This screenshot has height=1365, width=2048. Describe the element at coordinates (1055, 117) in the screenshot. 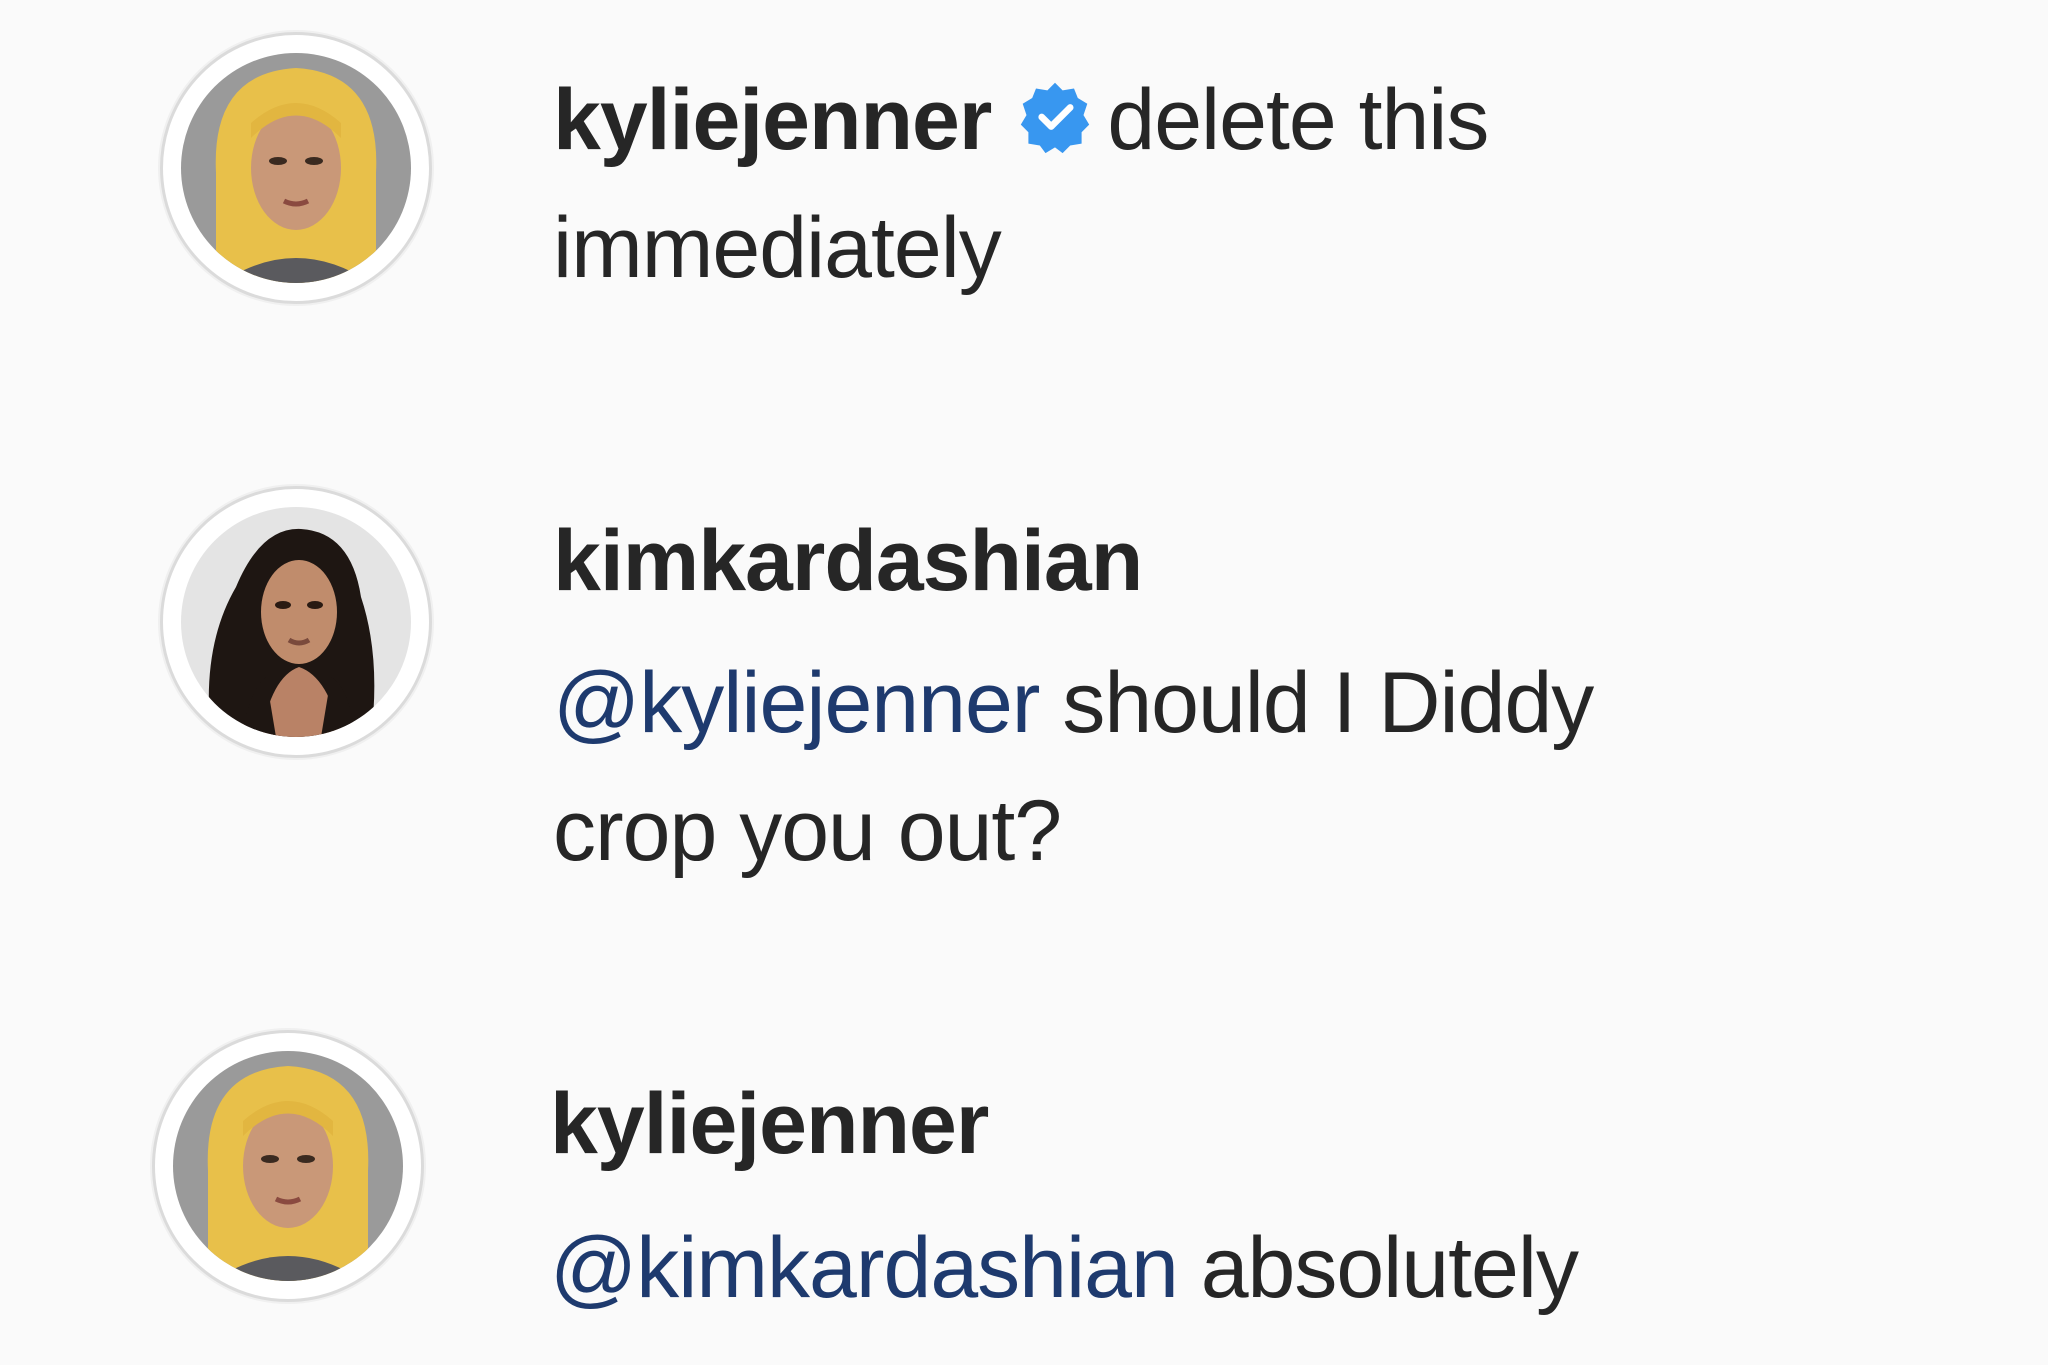

I see `verified-badge-icon` at that location.